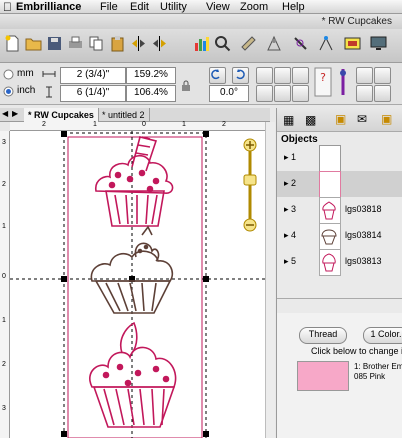 The width and height of the screenshot is (402, 438). Describe the element at coordinates (382, 75) in the screenshot. I see `nudge-right-button` at that location.